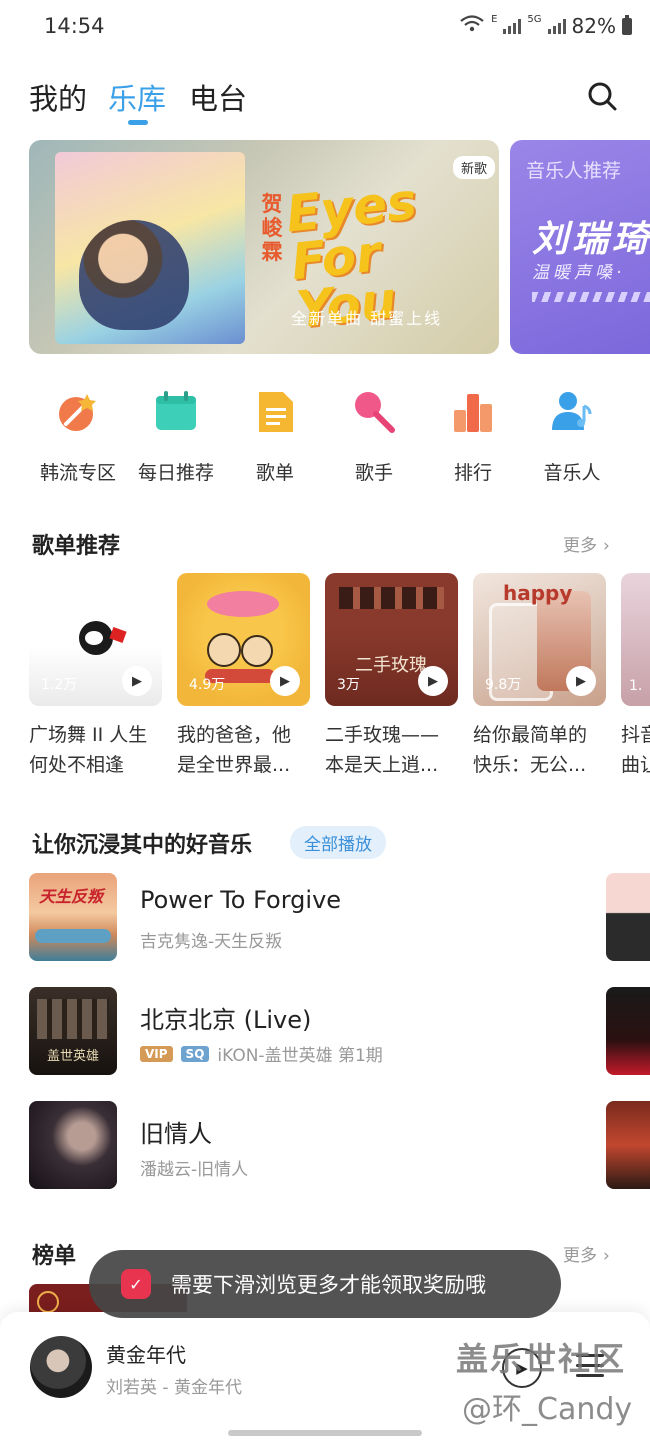 Image resolution: width=650 pixels, height=1444 pixels. I want to click on song-artist-album: 吉克隽逸-天生反叛, so click(211, 942).